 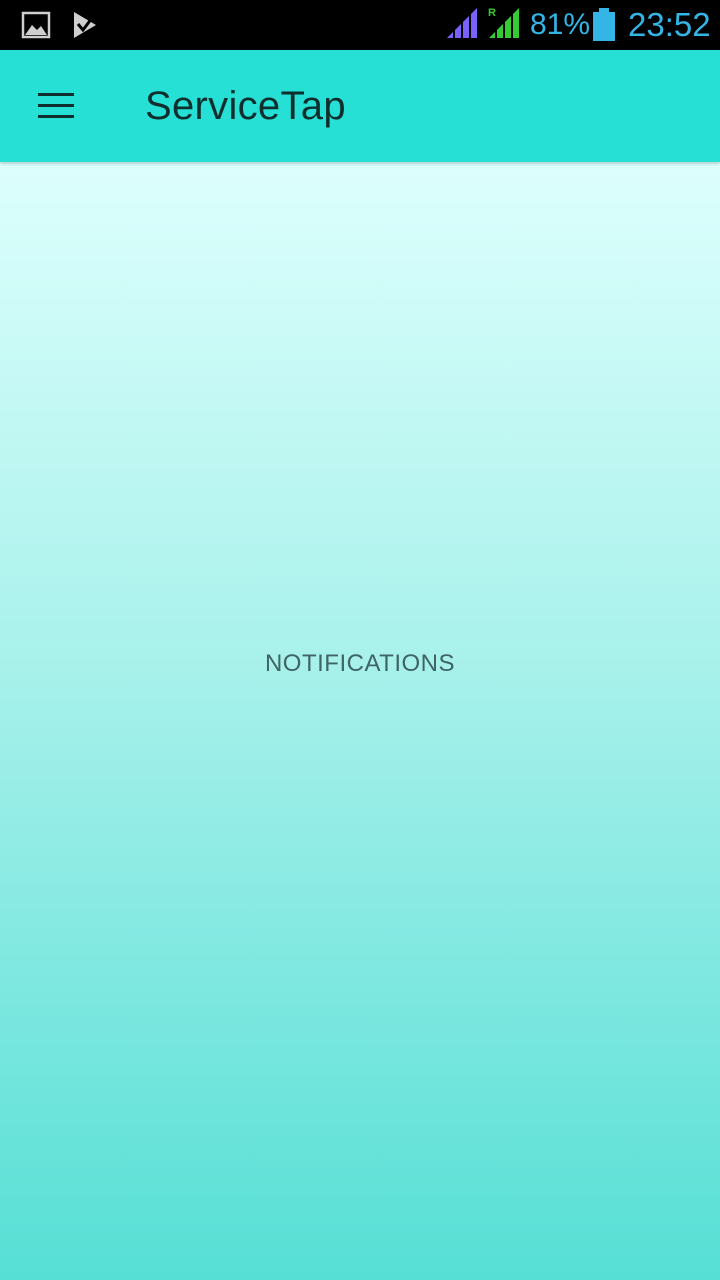 I want to click on app-title: ServiceTap, so click(x=245, y=106).